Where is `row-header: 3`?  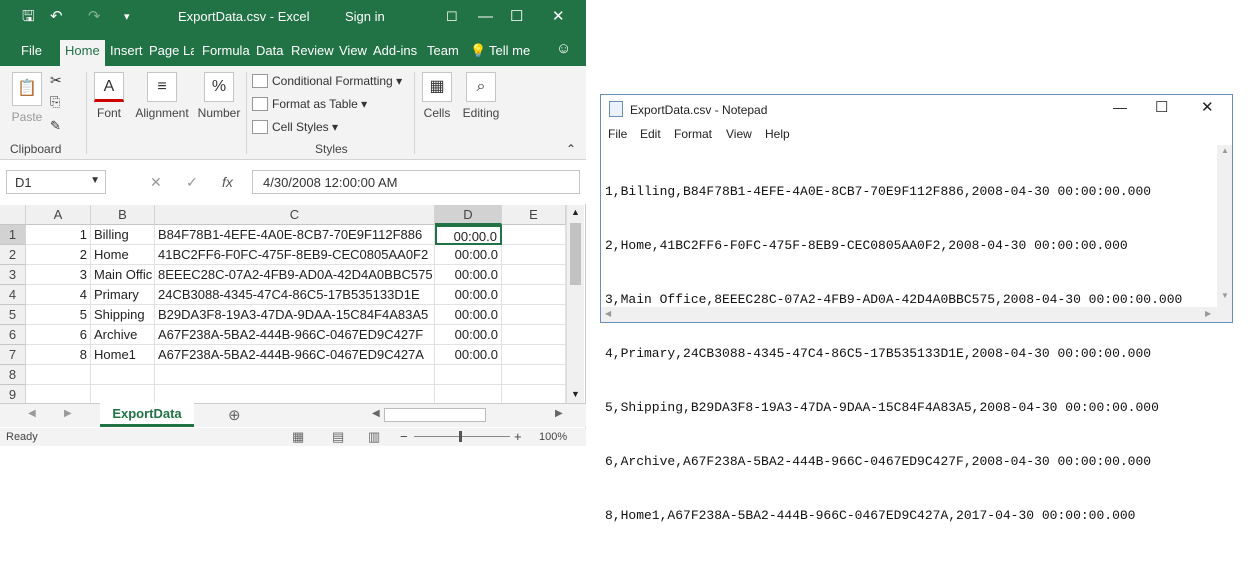
row-header: 3 is located at coordinates (13, 275).